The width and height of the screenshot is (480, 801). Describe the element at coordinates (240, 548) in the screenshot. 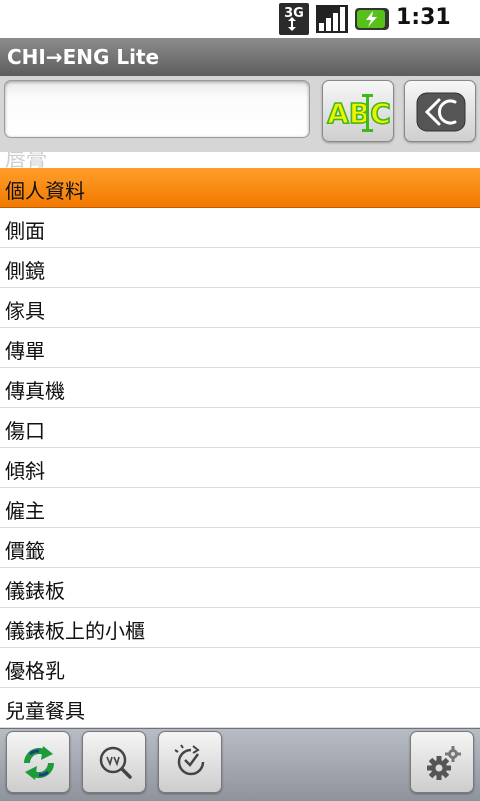

I see `list-item: 價籤` at that location.